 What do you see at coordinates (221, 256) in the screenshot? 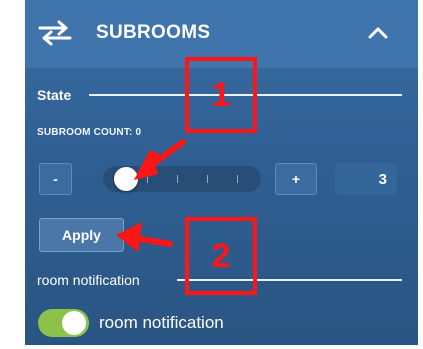
I see `annotation-marker-2: 2` at bounding box center [221, 256].